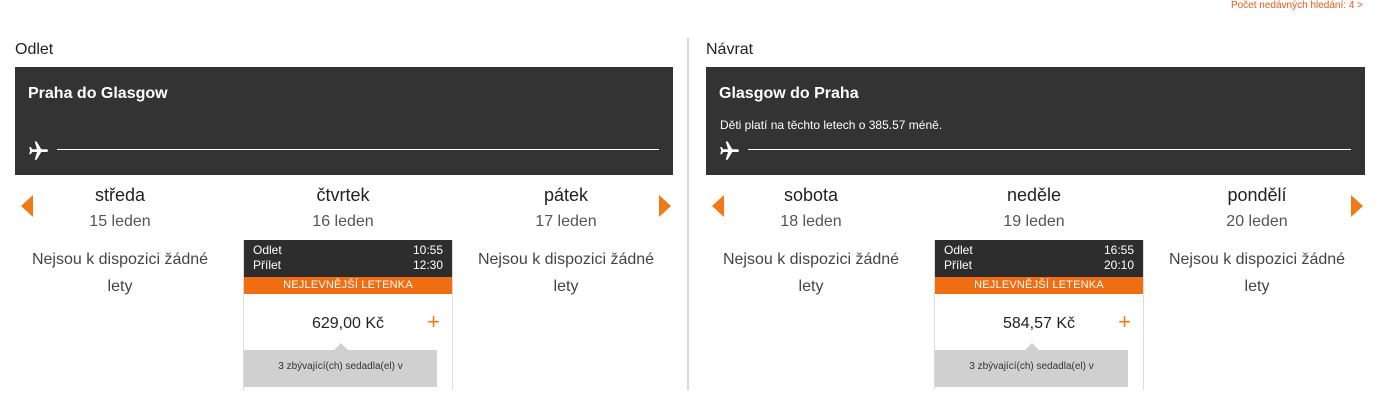 The width and height of the screenshot is (1377, 412). I want to click on arrive-time: 12:30, so click(427, 265).